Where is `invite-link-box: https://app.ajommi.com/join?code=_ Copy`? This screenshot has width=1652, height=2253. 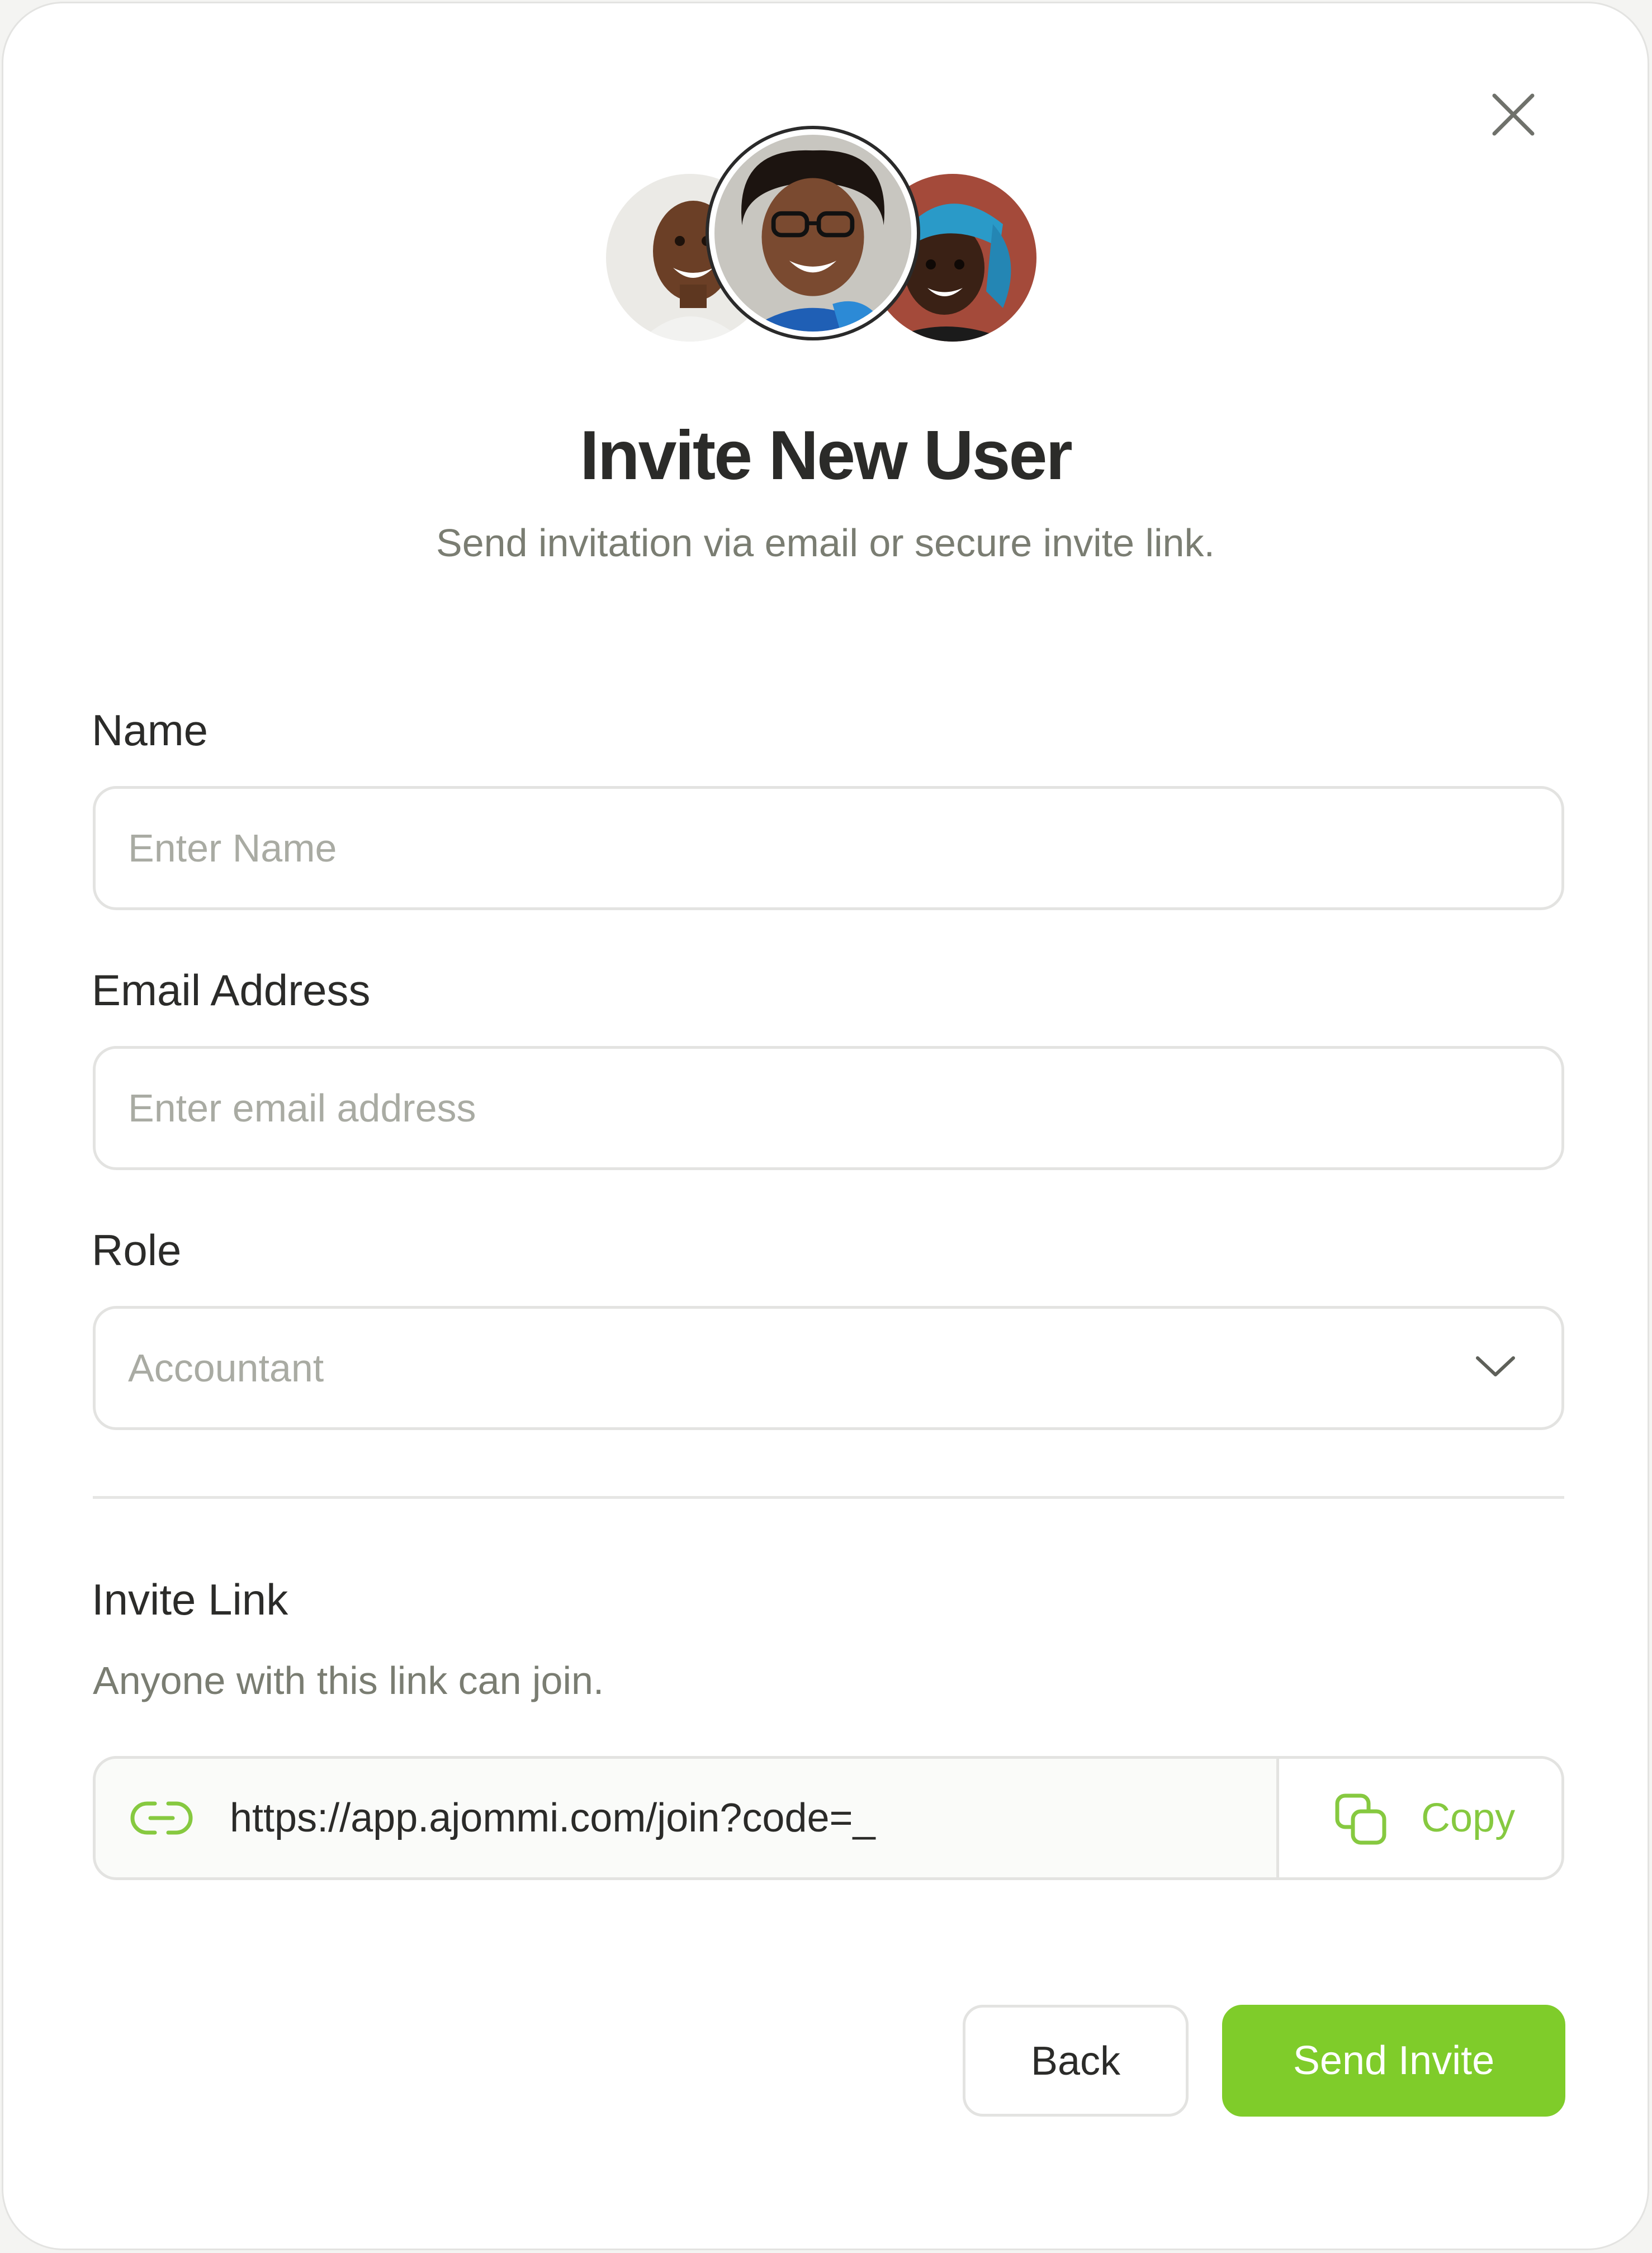
invite-link-box: https://app.ajommi.com/join?code=_ Copy is located at coordinates (828, 1818).